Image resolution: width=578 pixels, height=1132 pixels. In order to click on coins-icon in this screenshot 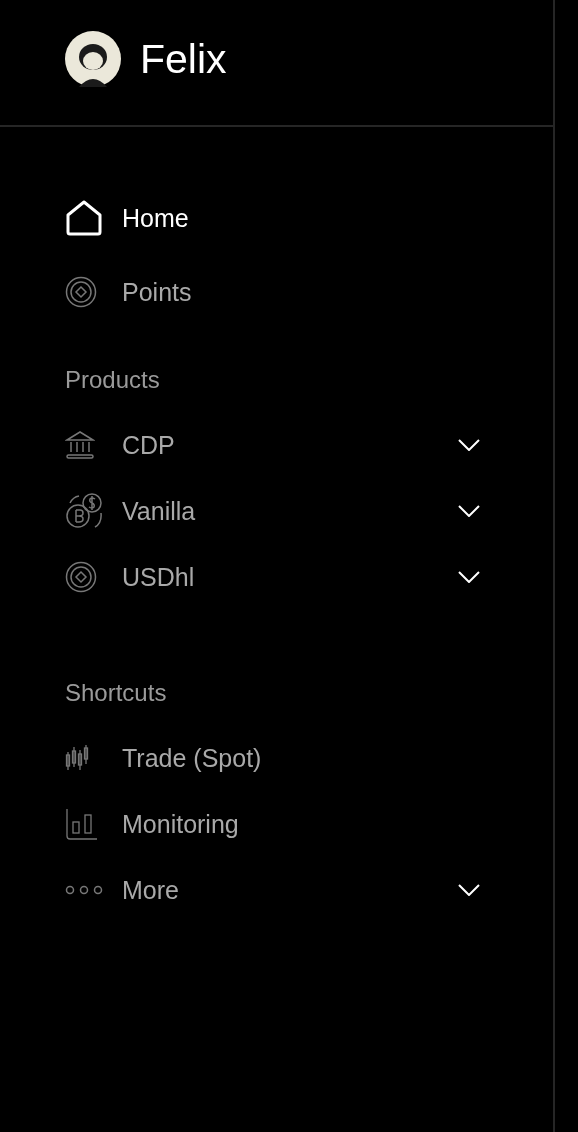, I will do `click(85, 511)`.